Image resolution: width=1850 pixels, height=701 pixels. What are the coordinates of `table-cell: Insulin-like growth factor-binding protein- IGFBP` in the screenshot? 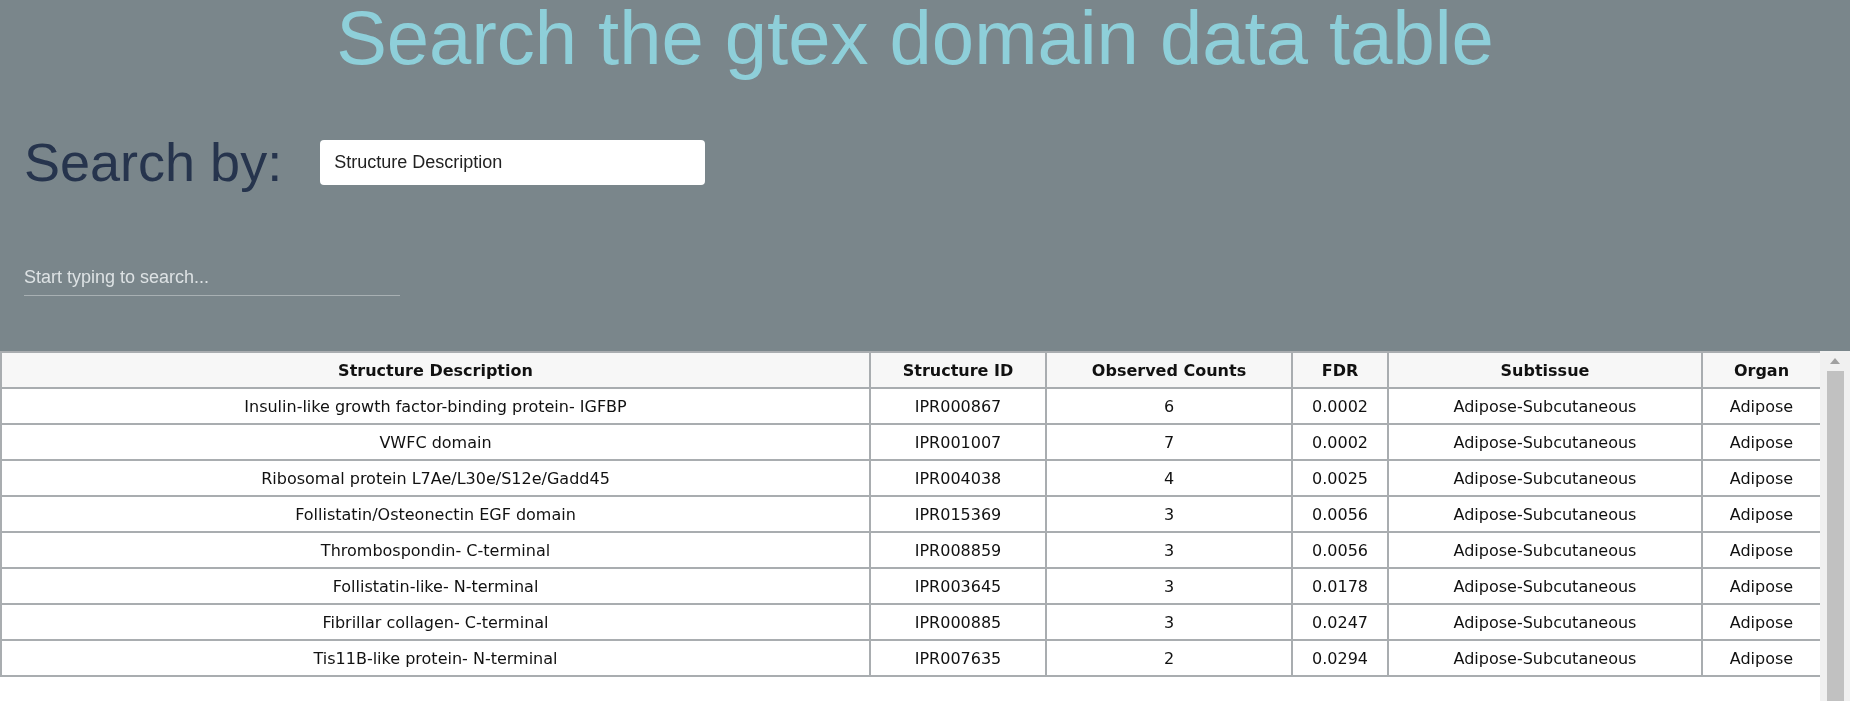 It's located at (435, 406).